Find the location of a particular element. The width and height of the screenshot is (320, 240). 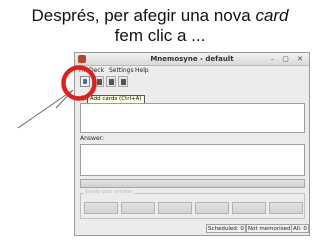

toolbar is located at coordinates (192, 82).